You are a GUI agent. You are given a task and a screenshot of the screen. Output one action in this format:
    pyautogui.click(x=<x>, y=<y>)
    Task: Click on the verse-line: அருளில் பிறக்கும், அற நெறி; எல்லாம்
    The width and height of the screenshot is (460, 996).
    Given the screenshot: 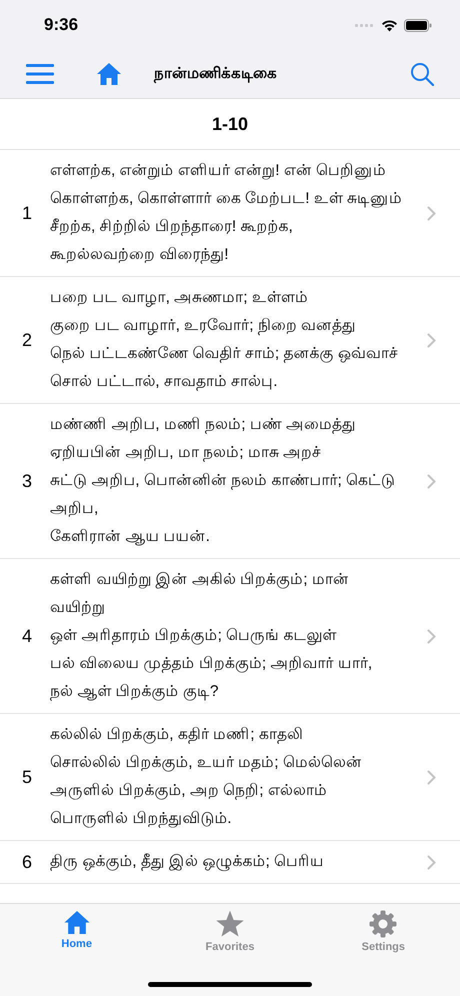 What is the action you would take?
    pyautogui.click(x=189, y=791)
    